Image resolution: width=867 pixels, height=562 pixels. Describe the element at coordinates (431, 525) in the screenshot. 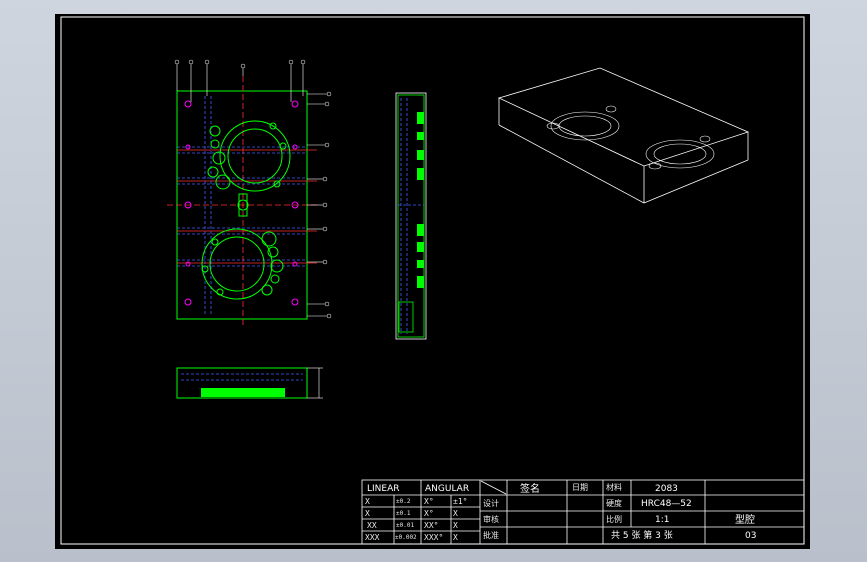

I see `tol-row-3-ang: XX°` at that location.